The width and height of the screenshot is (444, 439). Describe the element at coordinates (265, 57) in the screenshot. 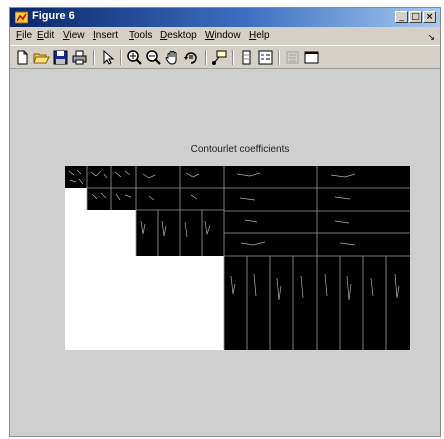

I see `legend-icon` at that location.